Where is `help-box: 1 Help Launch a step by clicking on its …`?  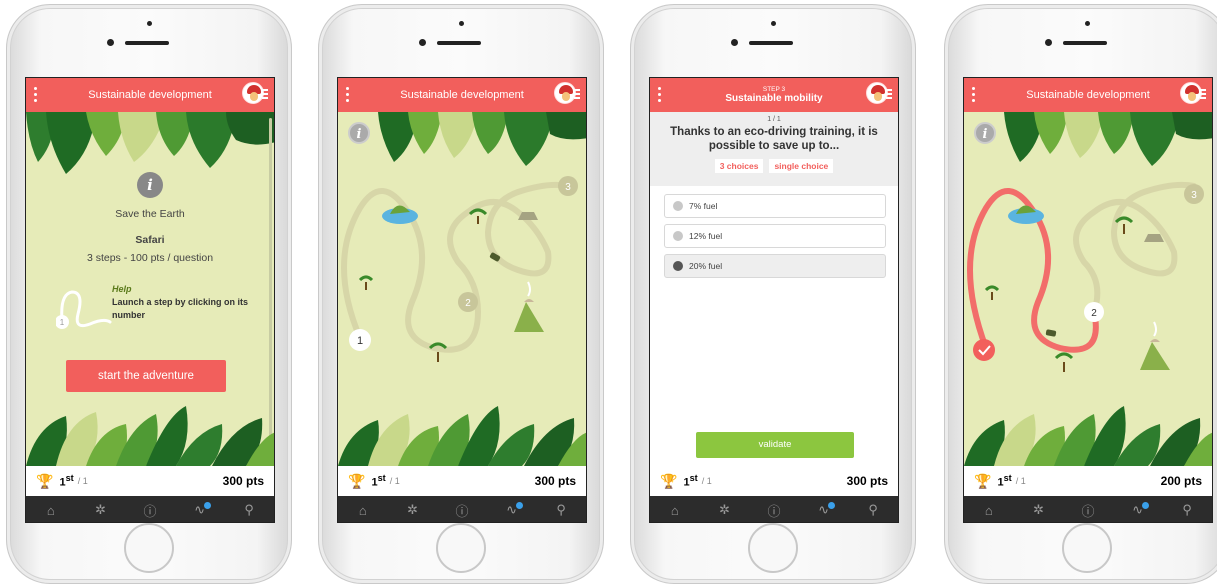 help-box: 1 Help Launch a step by clicking on its … is located at coordinates (155, 309).